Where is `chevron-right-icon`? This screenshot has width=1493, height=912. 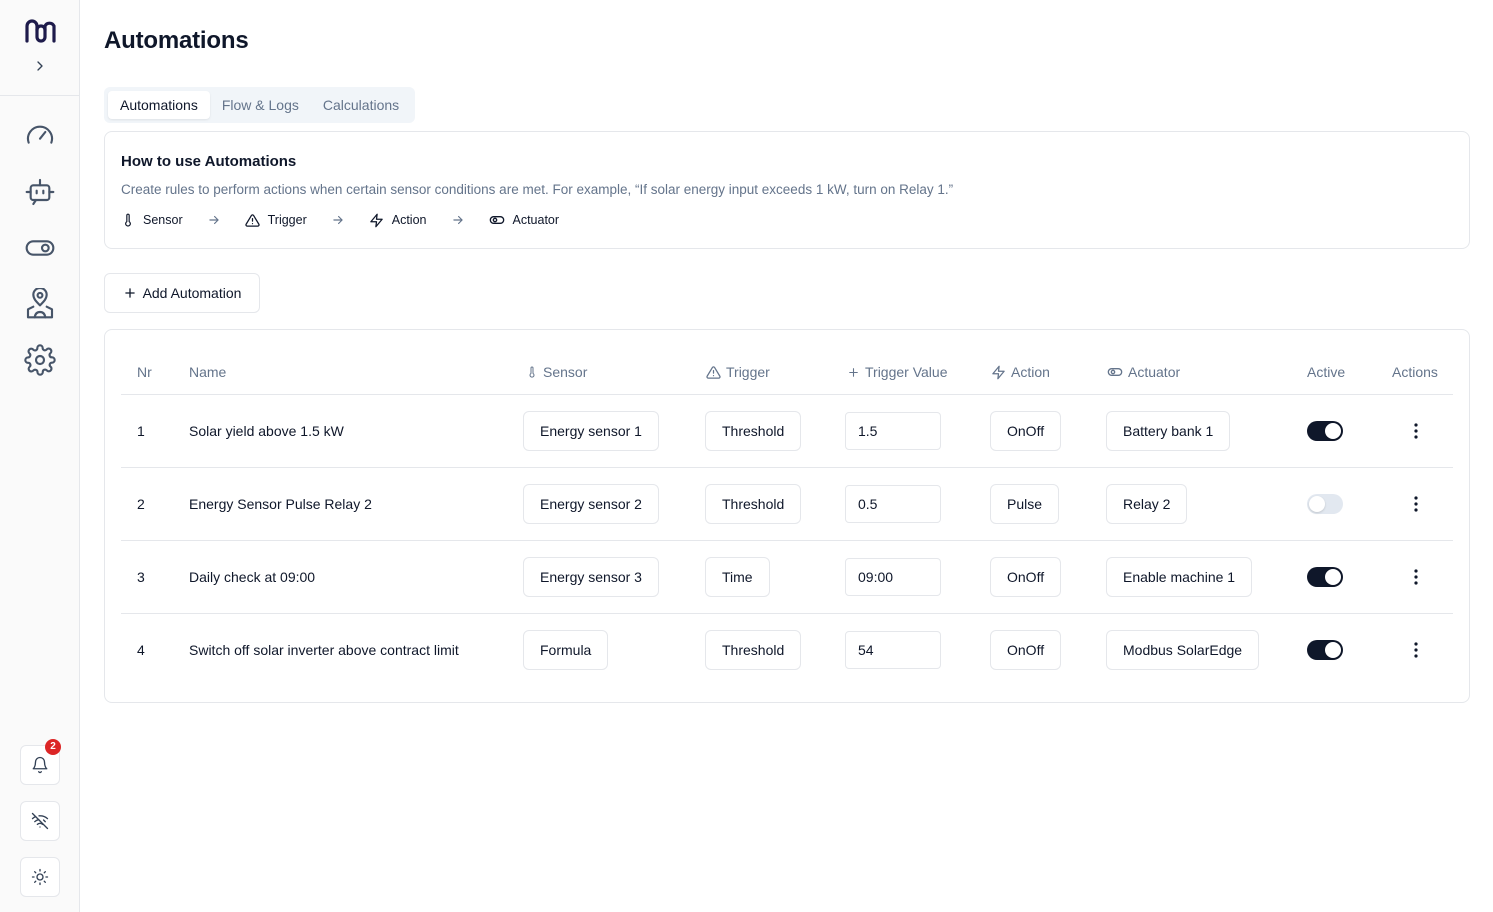 chevron-right-icon is located at coordinates (40, 66).